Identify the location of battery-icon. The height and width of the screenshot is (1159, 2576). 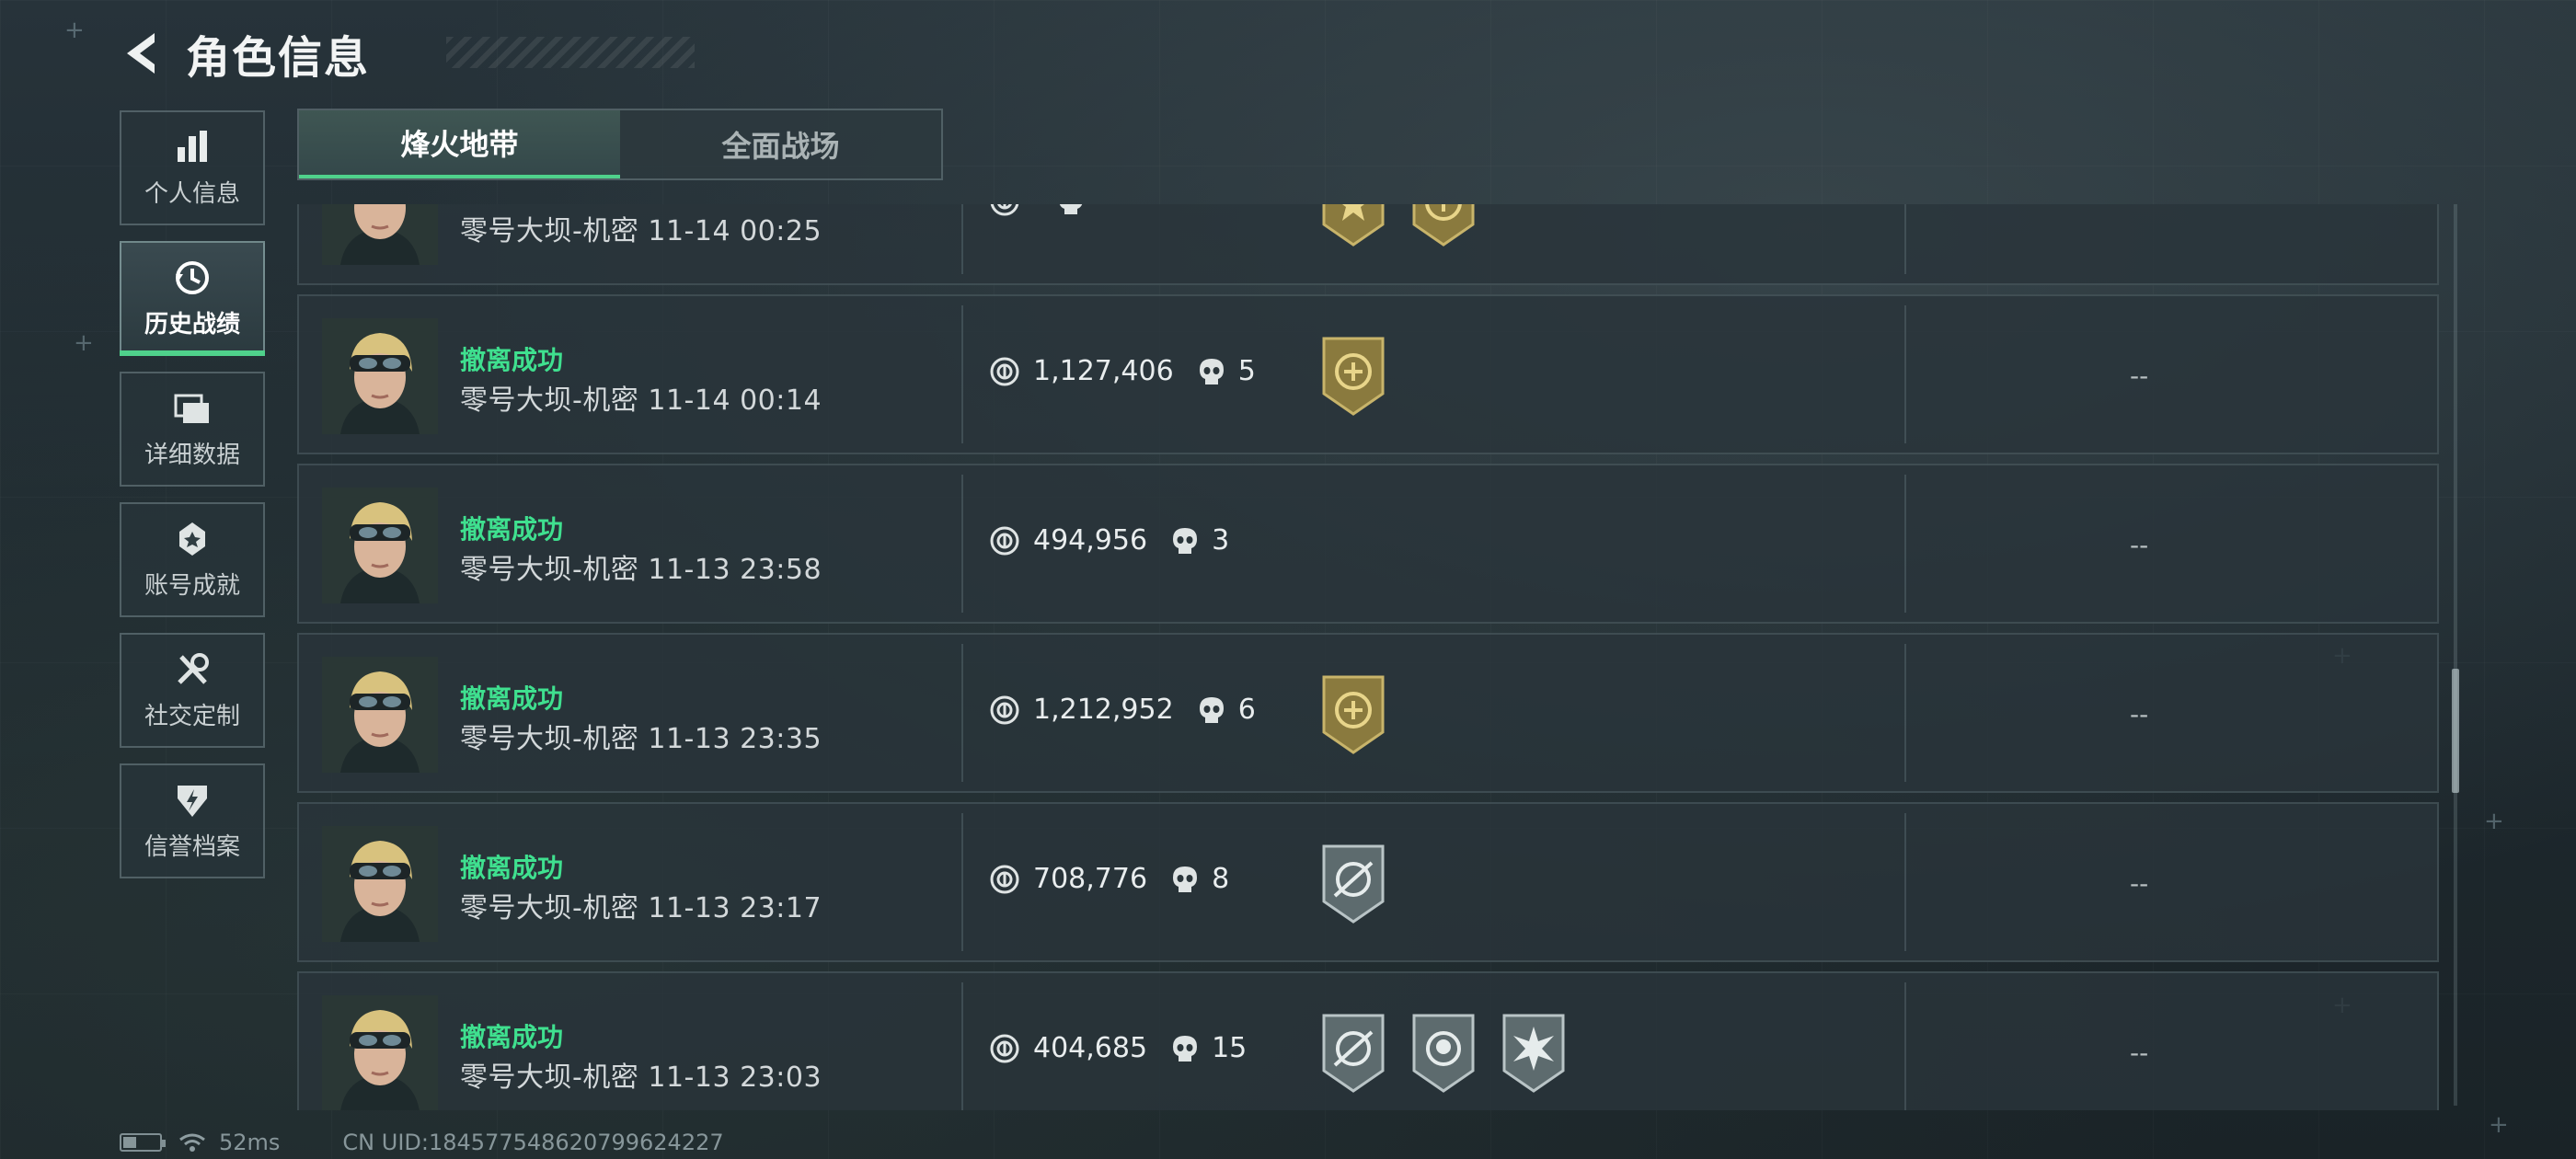
(143, 1142).